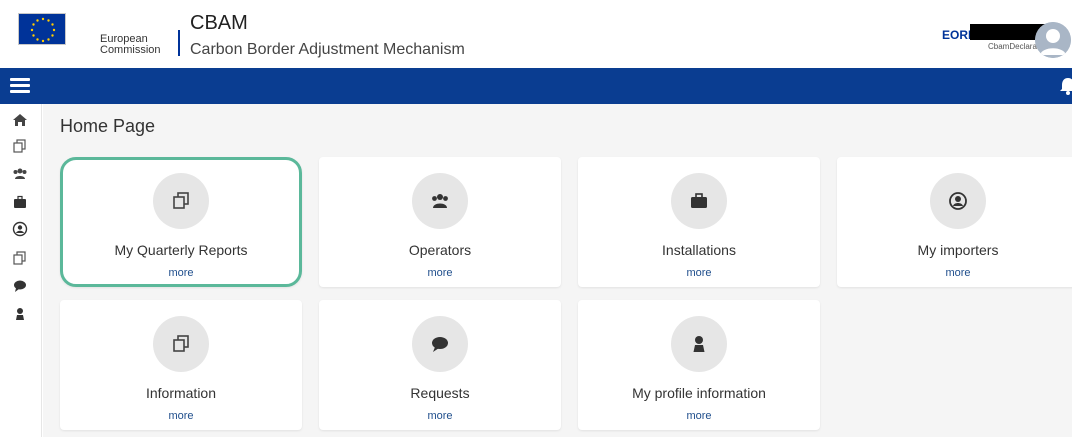 The width and height of the screenshot is (1072, 437). What do you see at coordinates (699, 393) in the screenshot?
I see `card-label: My profile information` at bounding box center [699, 393].